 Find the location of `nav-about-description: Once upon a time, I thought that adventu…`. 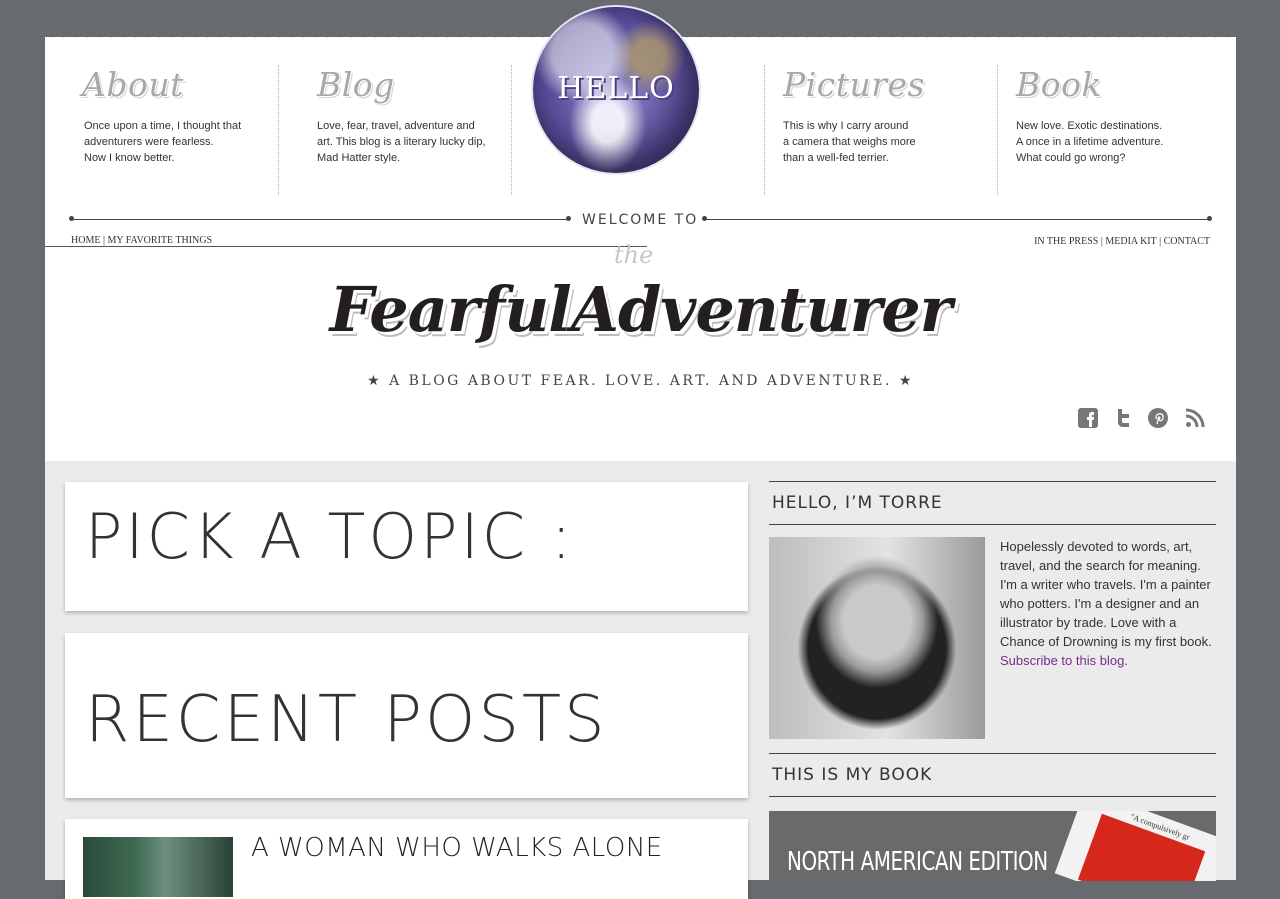

nav-about-description: Once upon a time, I thought that adventu… is located at coordinates (163, 142).